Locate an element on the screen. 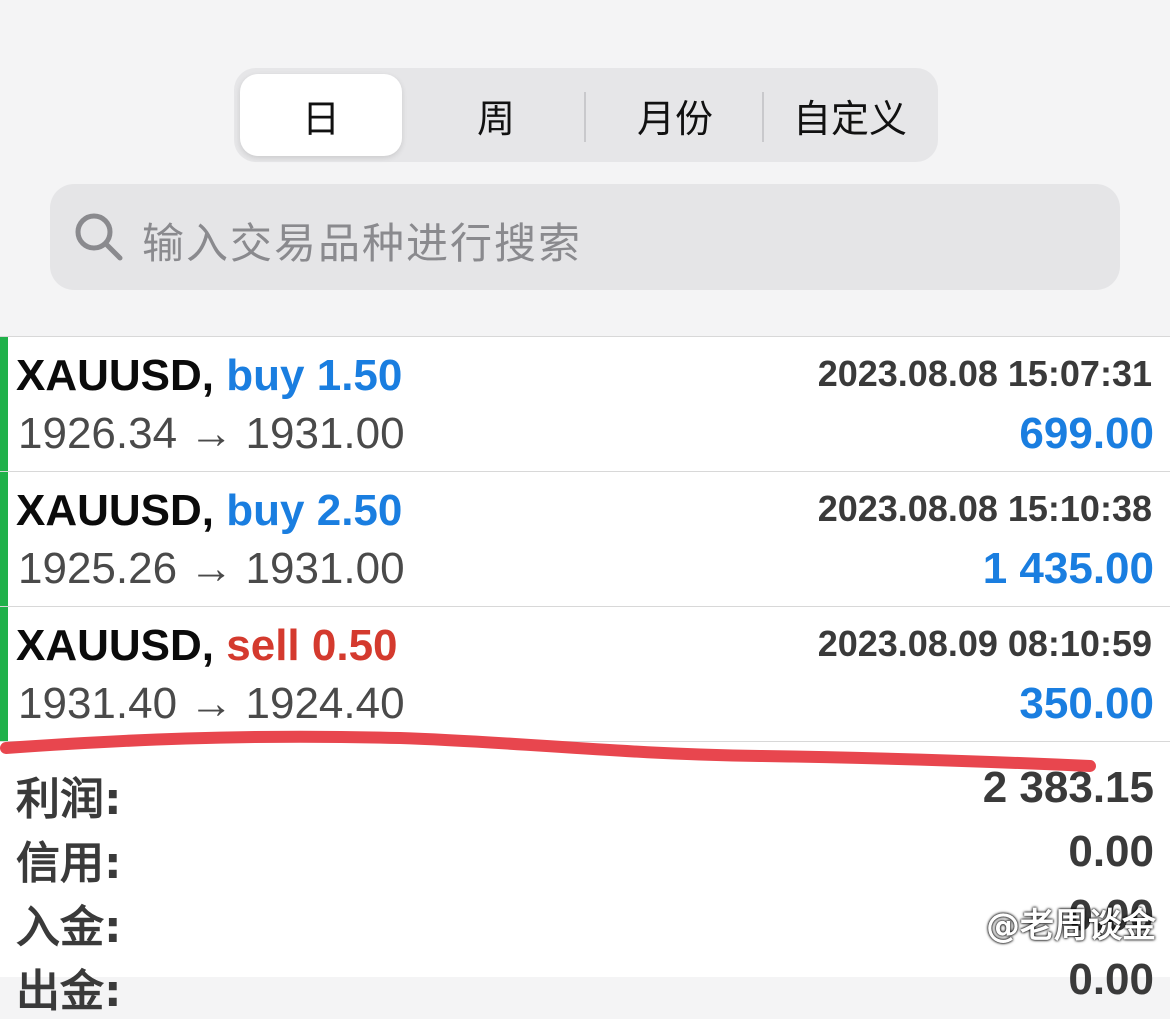  tab-month: 月份 is located at coordinates (675, 115).